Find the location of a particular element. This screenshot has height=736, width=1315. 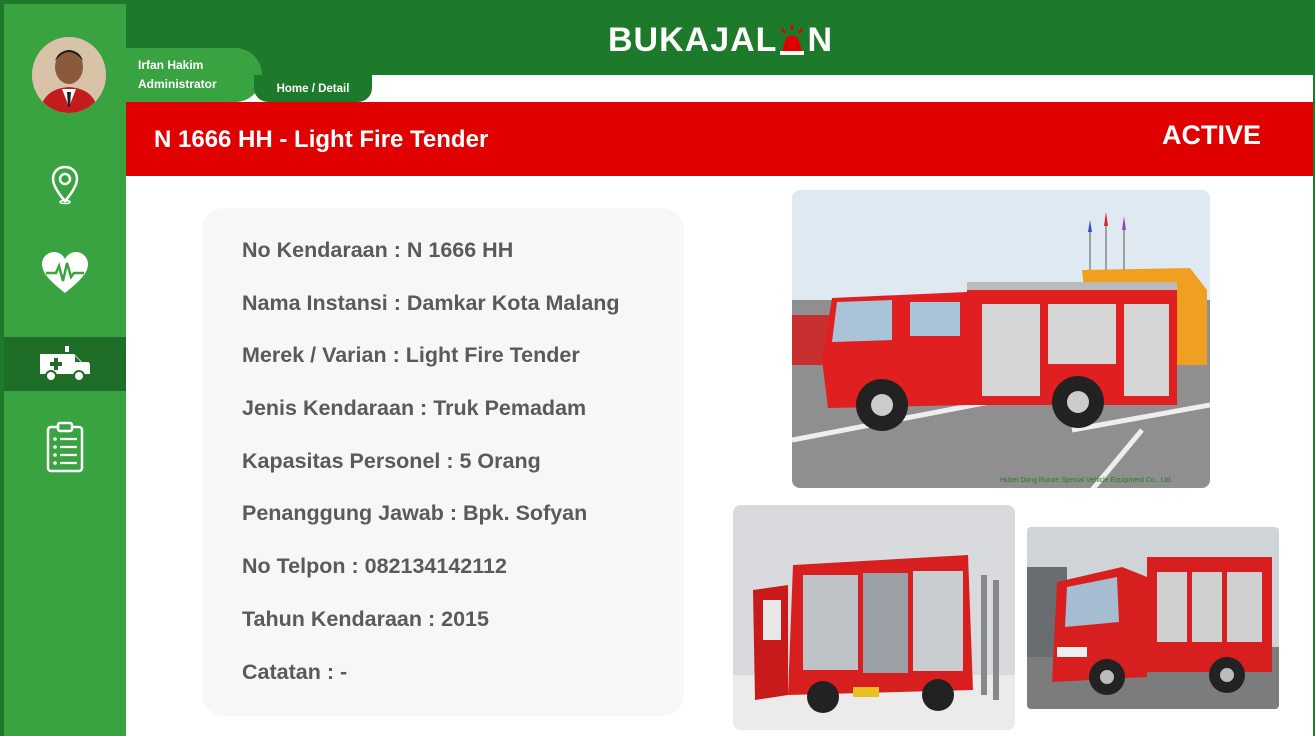

app-logo: BUKAJAL N is located at coordinates (720, 40).